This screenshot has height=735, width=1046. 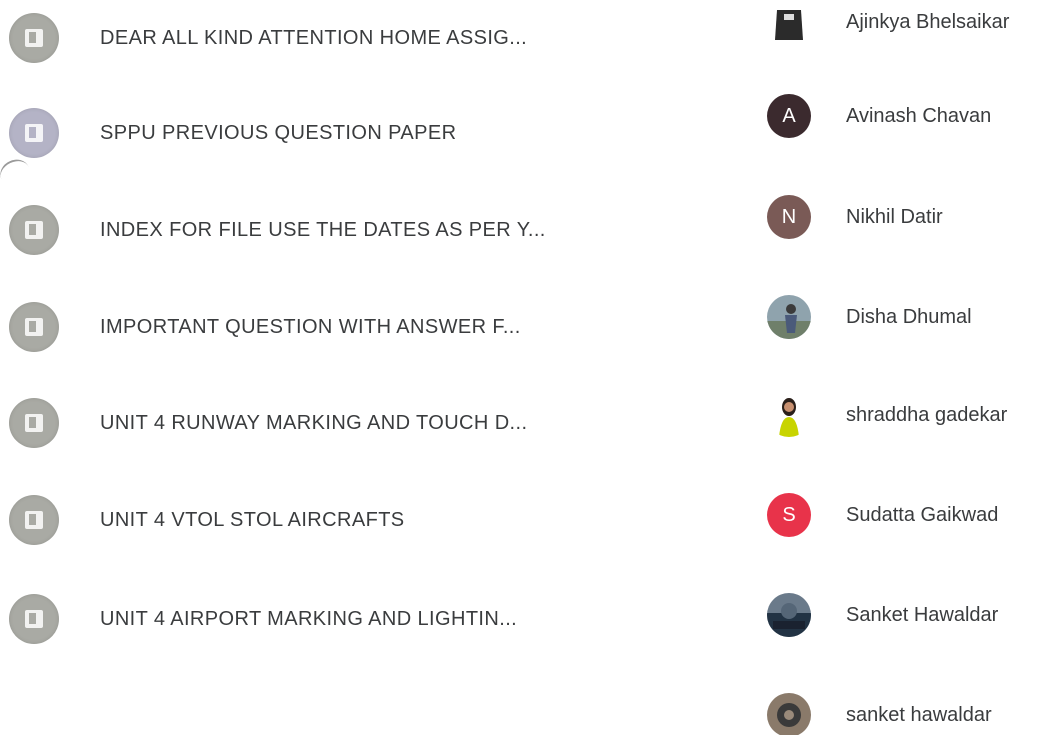 I want to click on avatar-letter: S, so click(x=789, y=515).